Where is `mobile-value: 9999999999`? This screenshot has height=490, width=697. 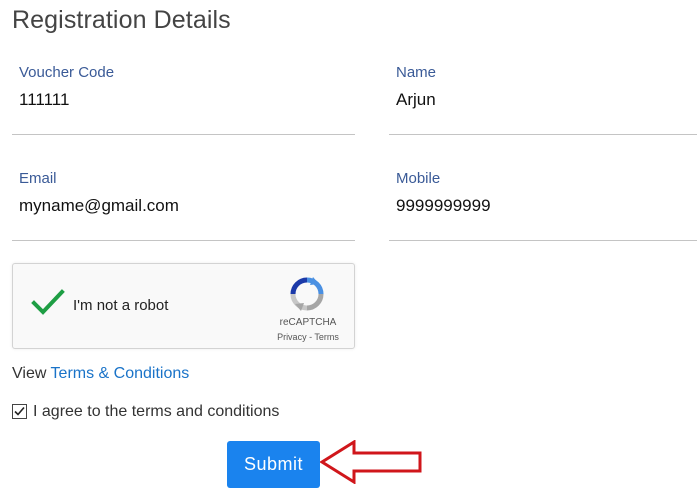
mobile-value: 9999999999 is located at coordinates (443, 206).